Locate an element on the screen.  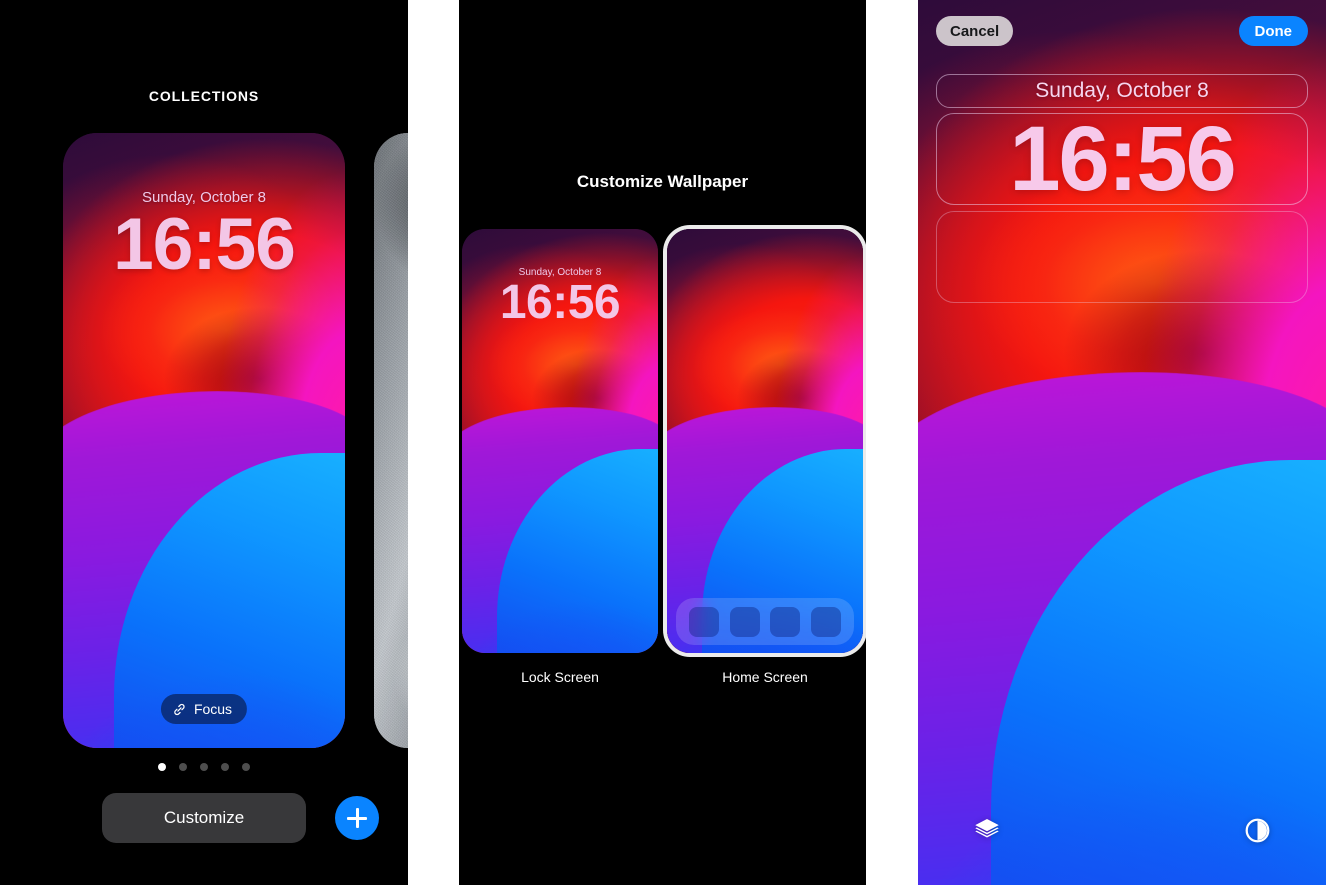
page-indicator is located at coordinates (204, 767).